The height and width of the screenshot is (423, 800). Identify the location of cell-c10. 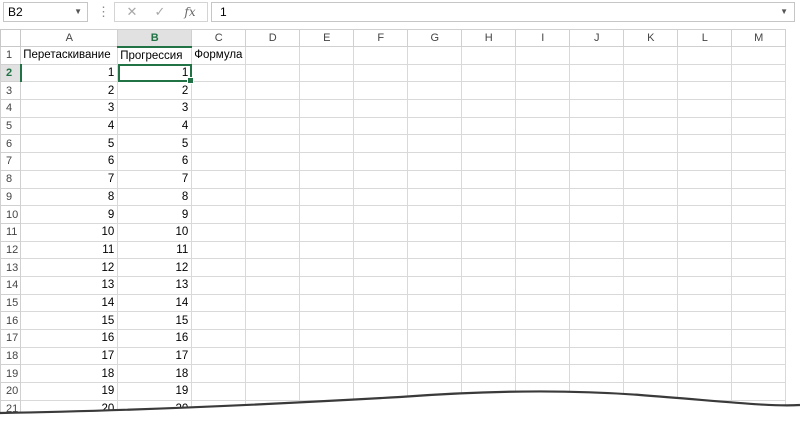
(219, 214).